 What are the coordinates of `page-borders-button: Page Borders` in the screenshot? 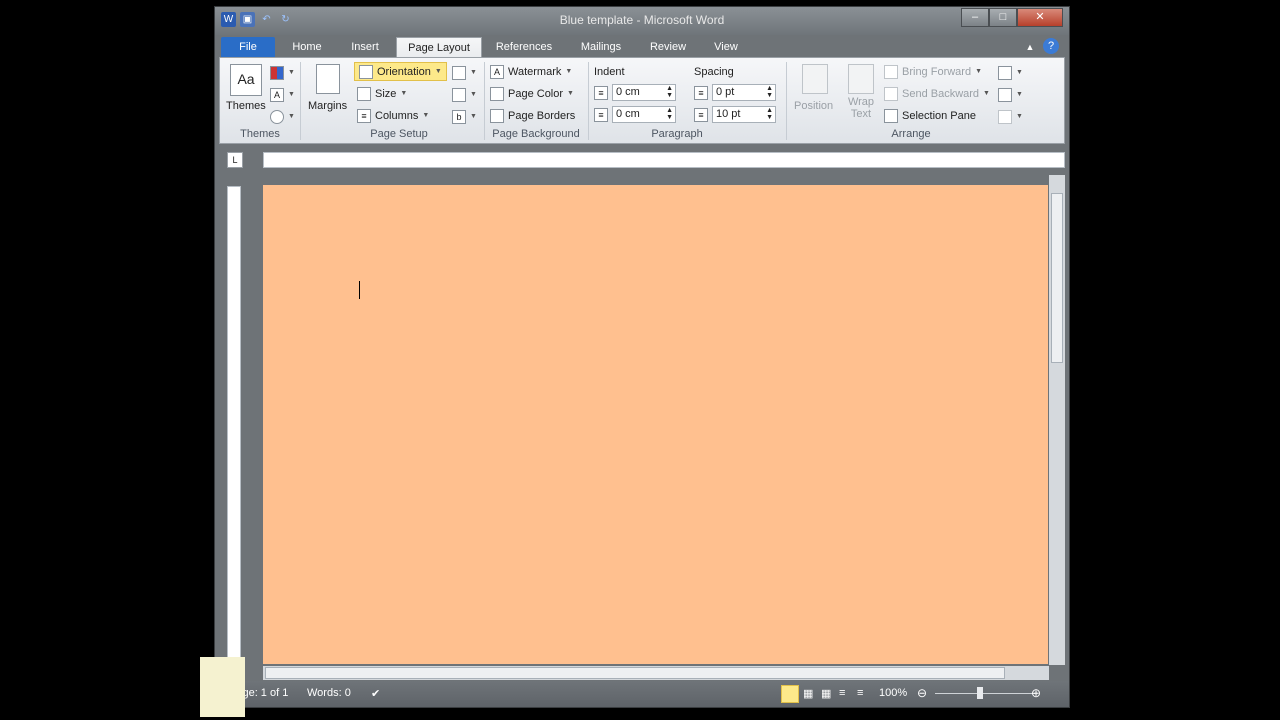 It's located at (532, 115).